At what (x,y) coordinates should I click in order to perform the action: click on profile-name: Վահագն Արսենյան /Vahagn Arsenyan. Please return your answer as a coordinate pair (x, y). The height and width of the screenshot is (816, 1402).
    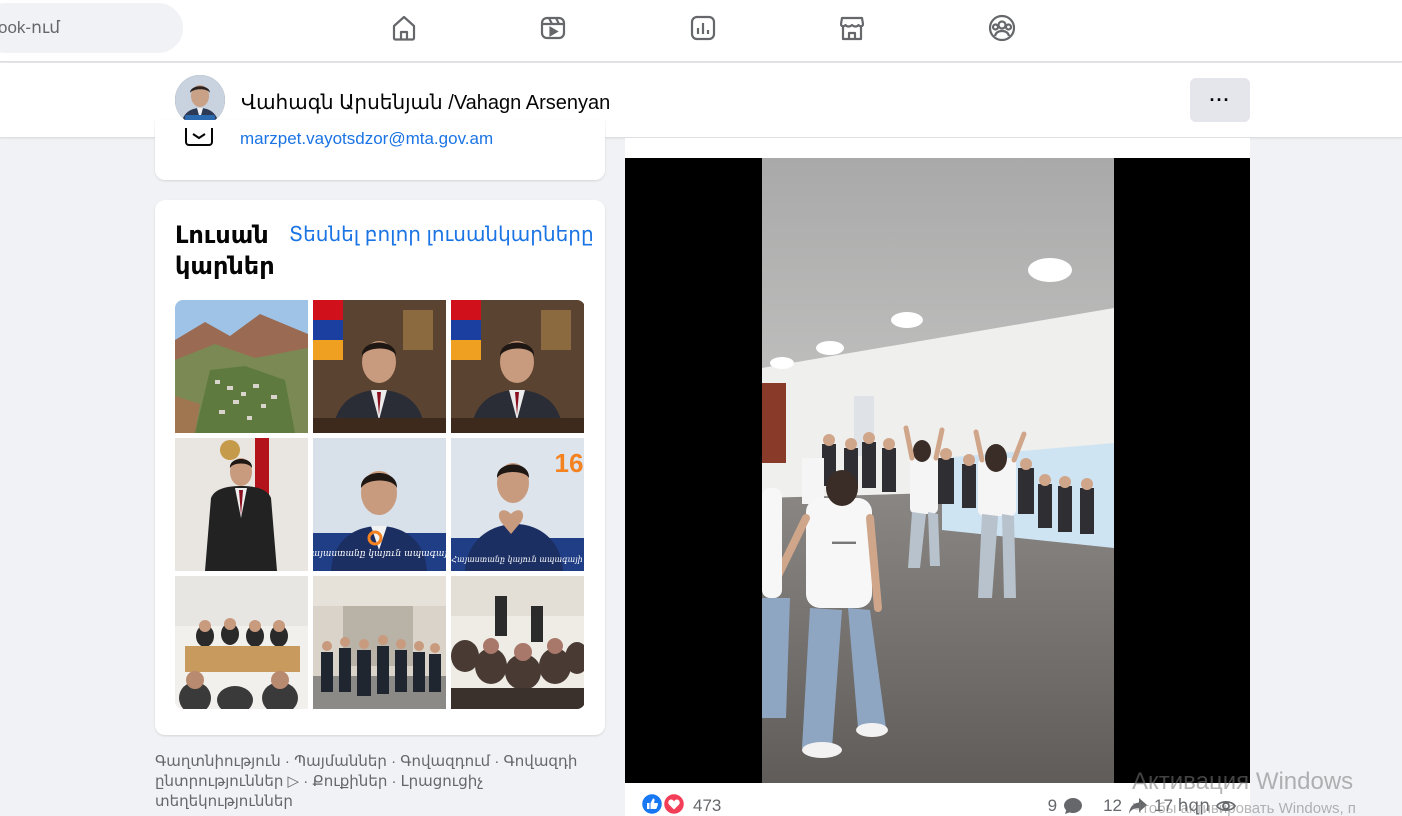
    Looking at the image, I should click on (425, 102).